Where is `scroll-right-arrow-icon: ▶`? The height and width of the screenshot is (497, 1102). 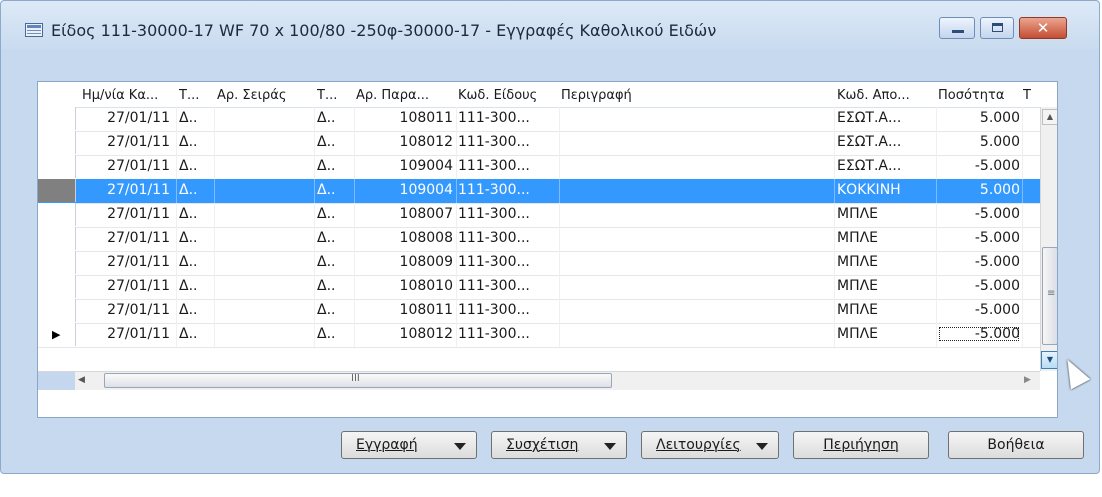 scroll-right-arrow-icon: ▶ is located at coordinates (1027, 380).